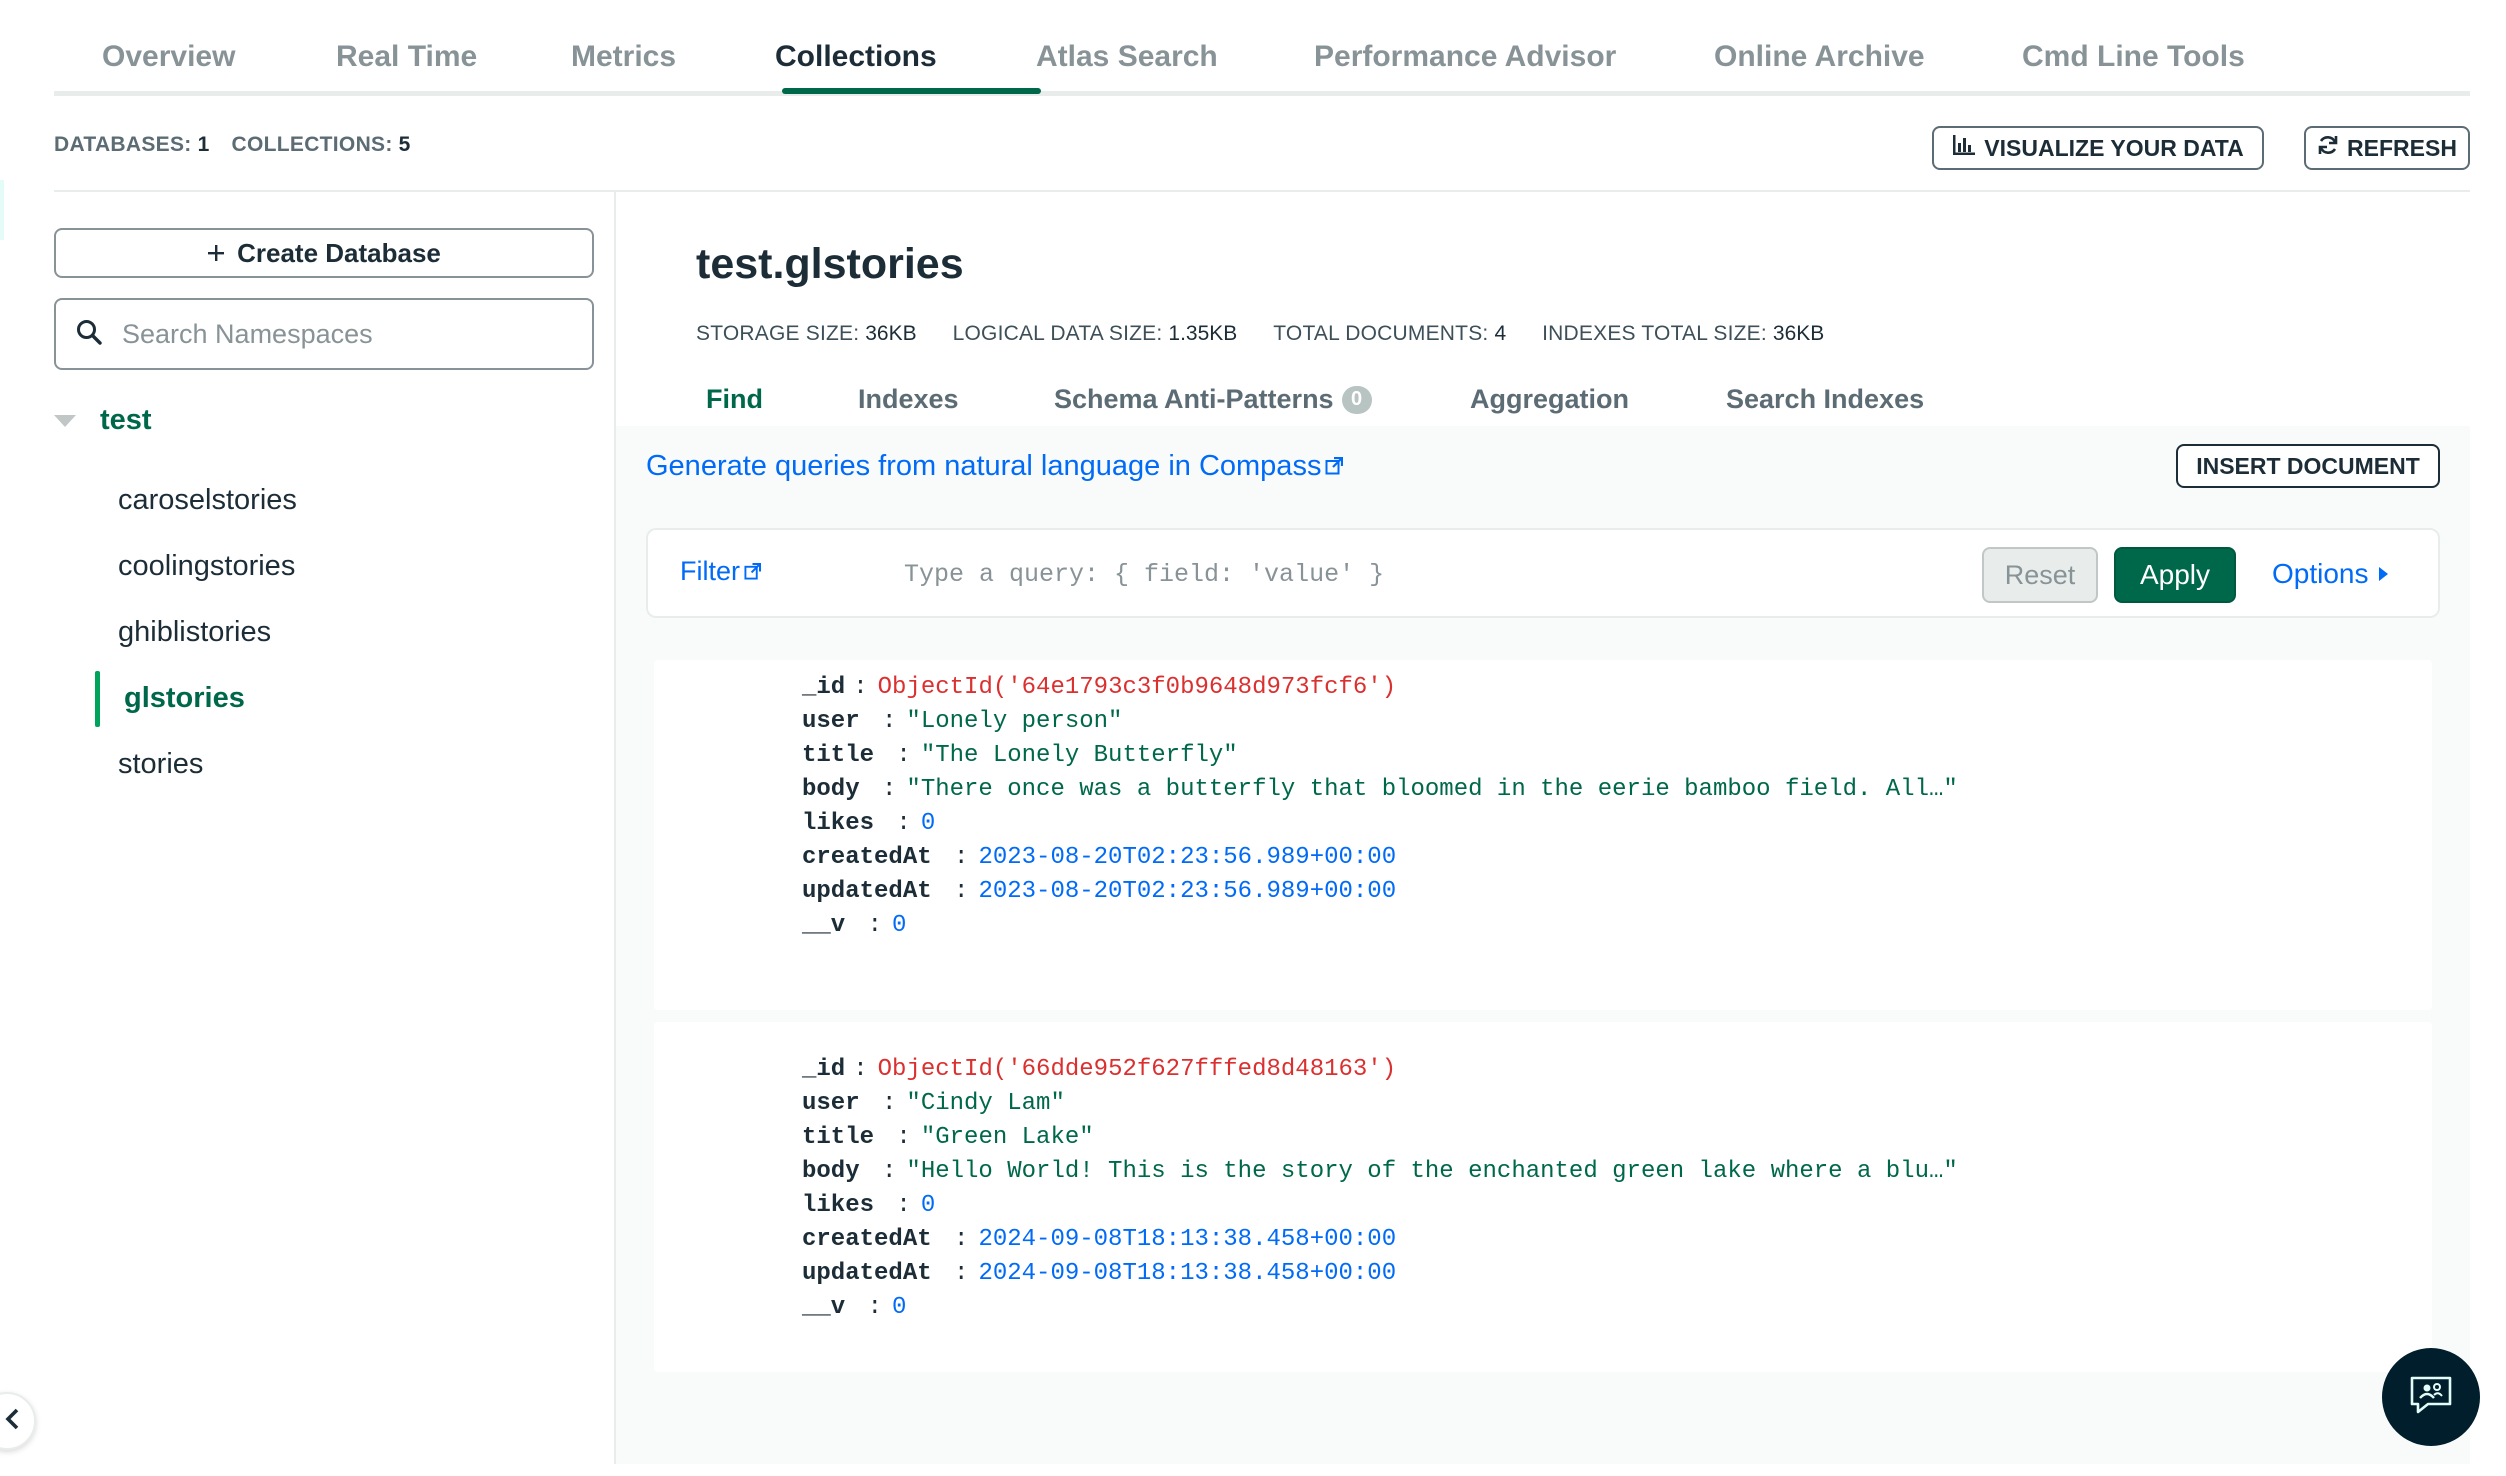 This screenshot has width=2506, height=1476. What do you see at coordinates (1465, 57) in the screenshot?
I see `tab-performance-advisor: Performance Advisor` at bounding box center [1465, 57].